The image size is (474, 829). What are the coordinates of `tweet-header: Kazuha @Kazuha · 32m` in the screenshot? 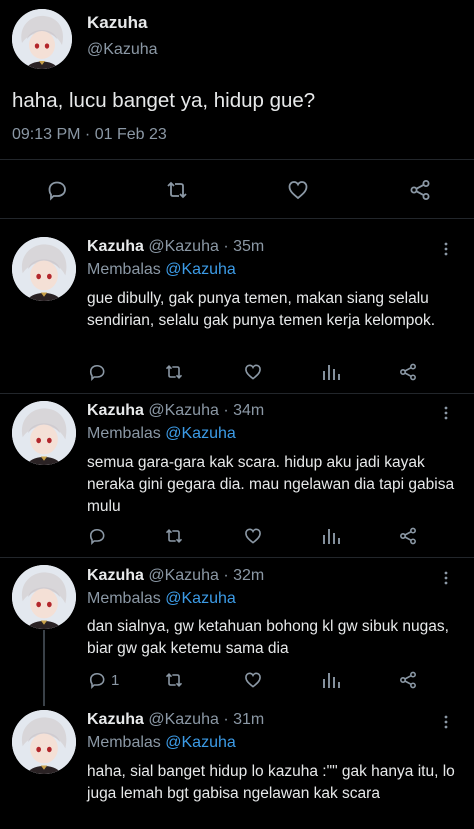 It's located at (175, 576).